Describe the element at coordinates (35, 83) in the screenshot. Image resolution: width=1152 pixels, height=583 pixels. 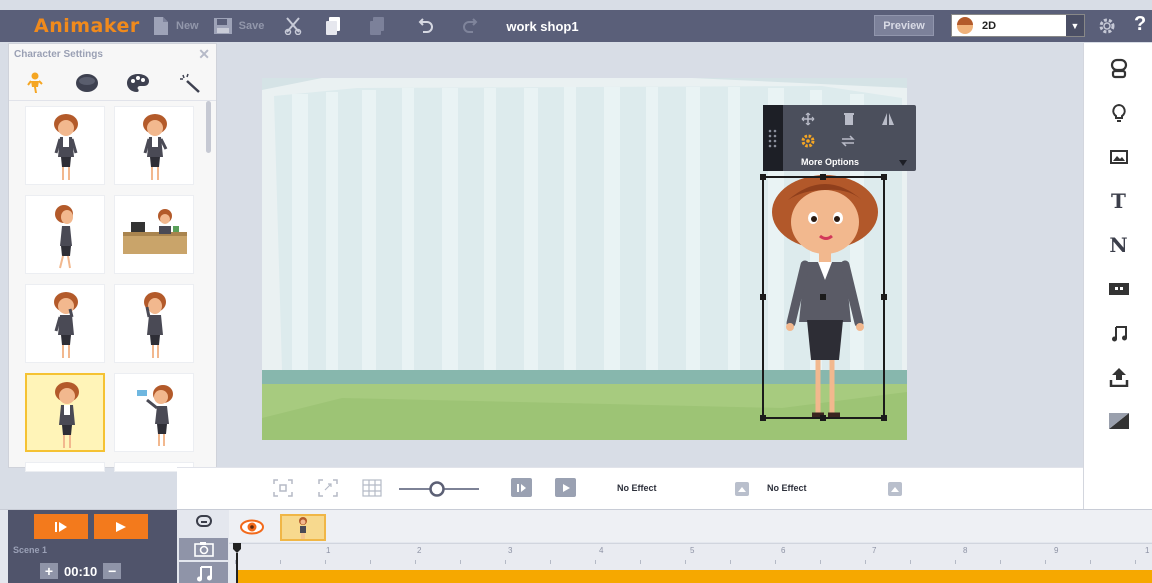
I see `tab-character-pose` at that location.